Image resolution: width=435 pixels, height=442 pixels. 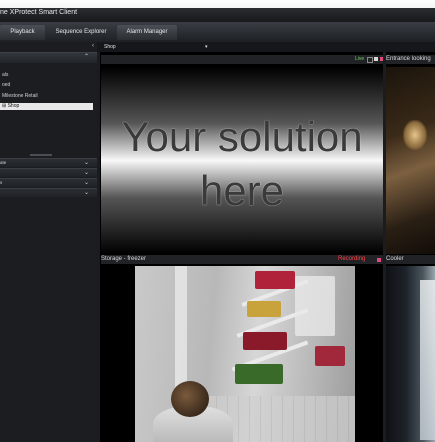 I want to click on sidebar-section-row: s ⌄, so click(x=48, y=182).